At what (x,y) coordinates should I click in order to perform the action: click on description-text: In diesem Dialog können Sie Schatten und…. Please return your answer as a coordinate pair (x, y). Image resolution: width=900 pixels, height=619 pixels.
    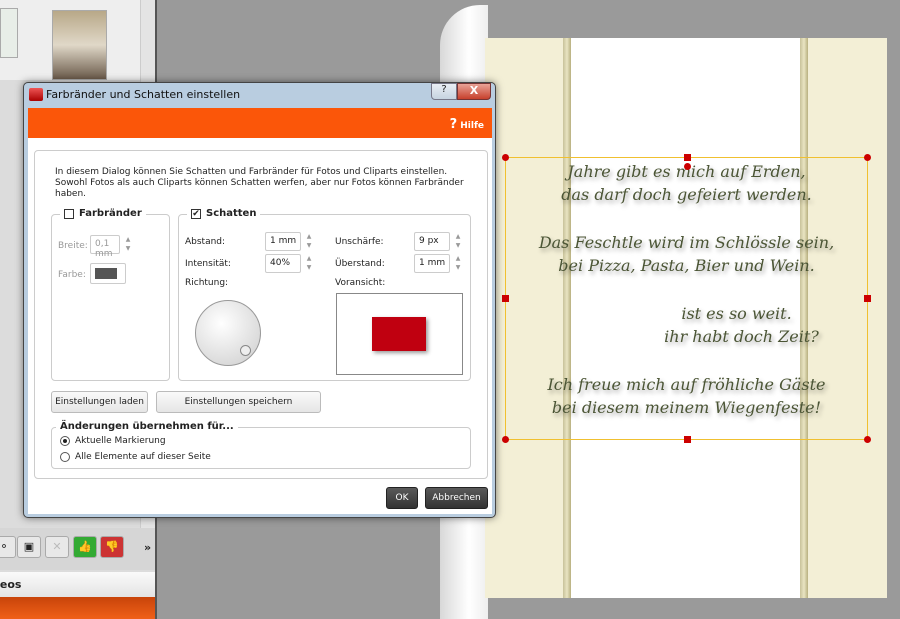
    Looking at the image, I should click on (259, 183).